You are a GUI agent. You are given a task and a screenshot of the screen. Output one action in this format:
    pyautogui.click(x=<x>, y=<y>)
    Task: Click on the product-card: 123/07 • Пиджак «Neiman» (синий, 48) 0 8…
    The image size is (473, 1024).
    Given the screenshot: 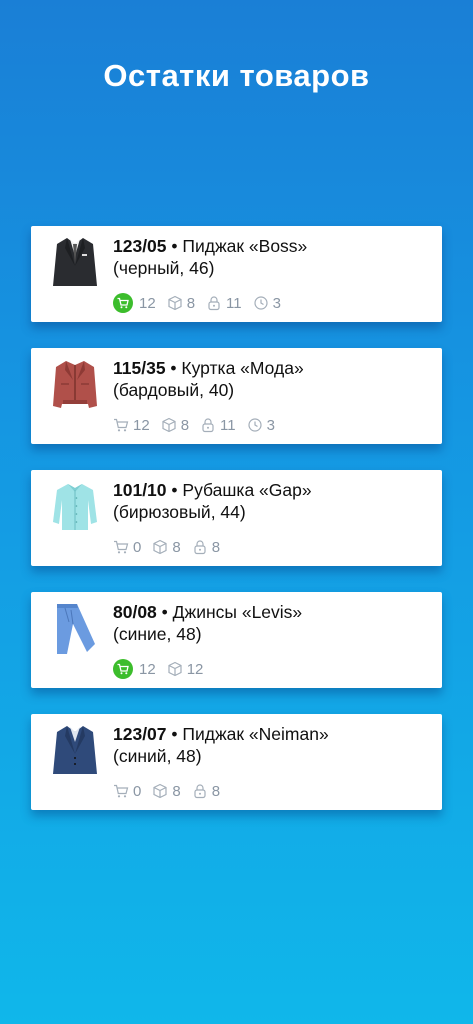 What is the action you would take?
    pyautogui.click(x=236, y=762)
    